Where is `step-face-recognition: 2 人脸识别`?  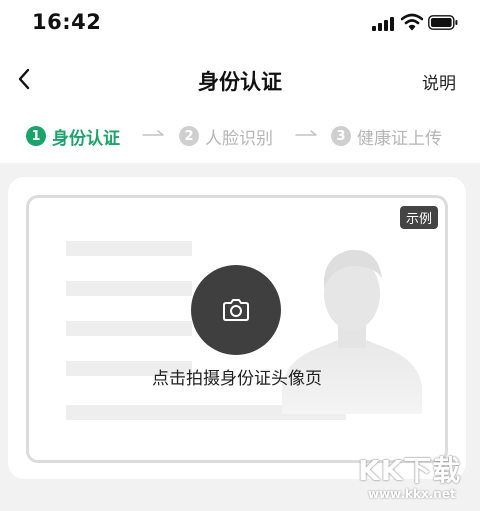 step-face-recognition: 2 人脸识别 is located at coordinates (226, 136).